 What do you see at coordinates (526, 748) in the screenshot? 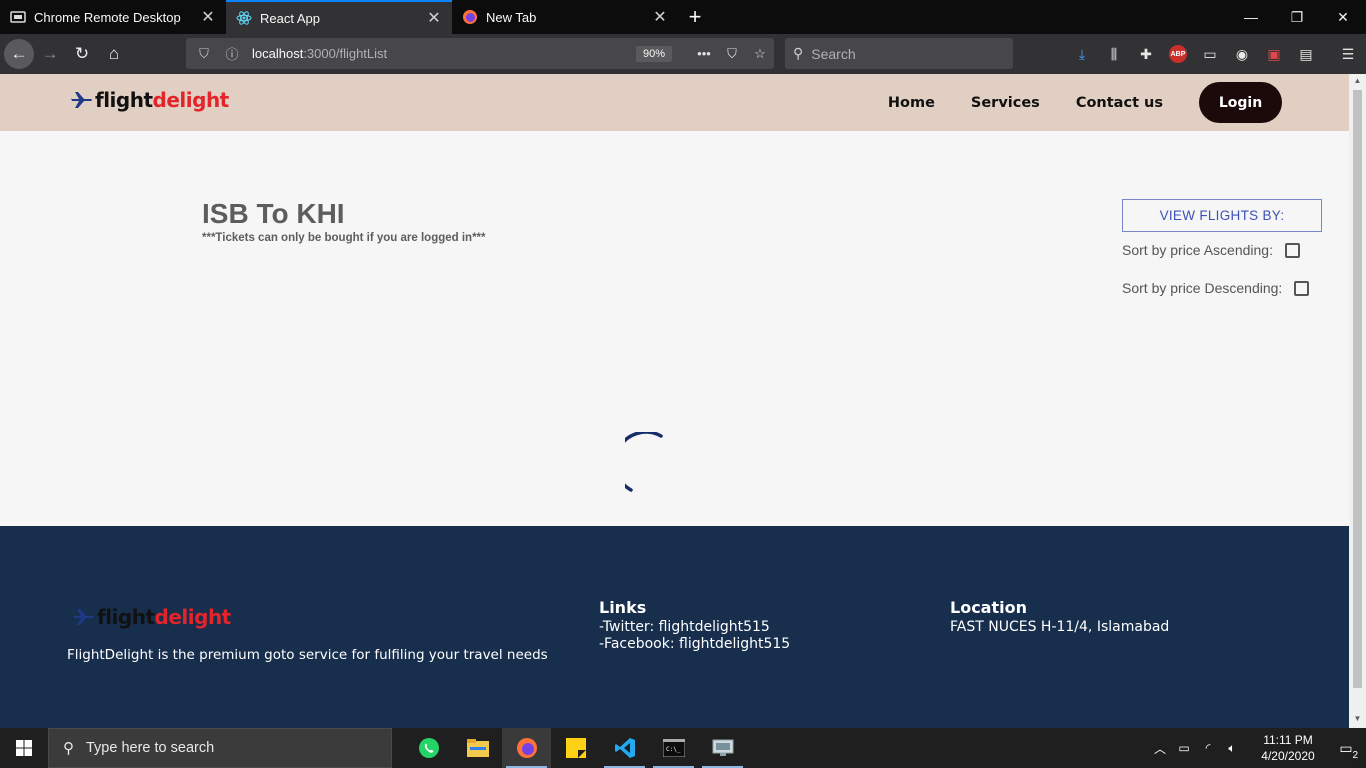
I see `firefox-taskbar-icon` at bounding box center [526, 748].